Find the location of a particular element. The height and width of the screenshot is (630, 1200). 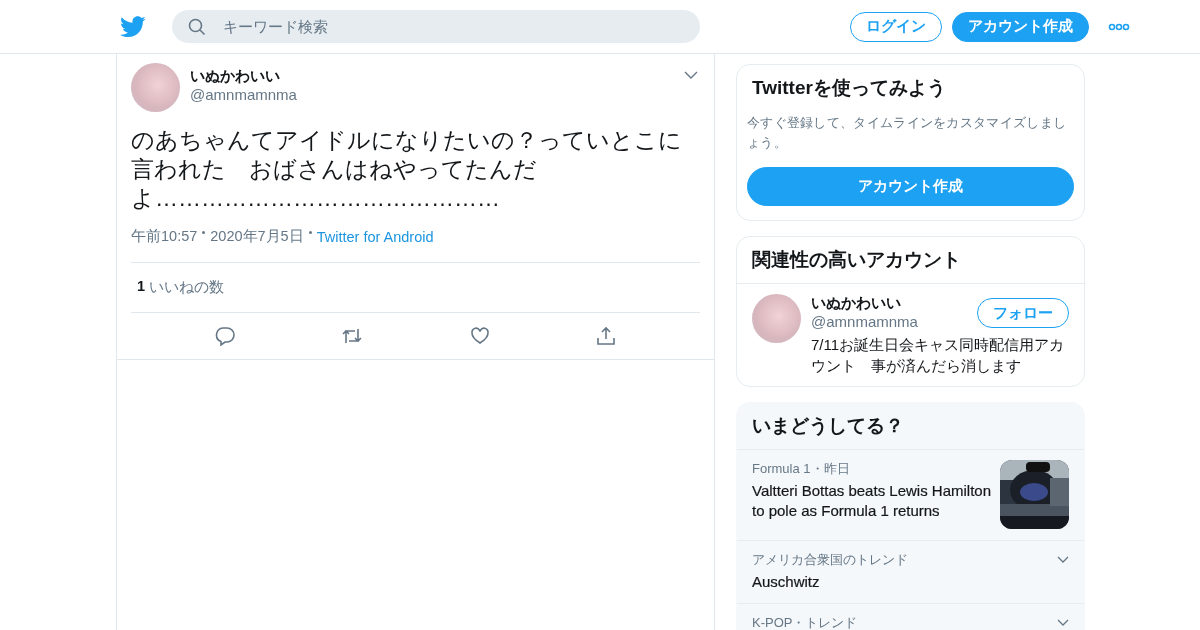

bird-logo-icon is located at coordinates (133, 26).